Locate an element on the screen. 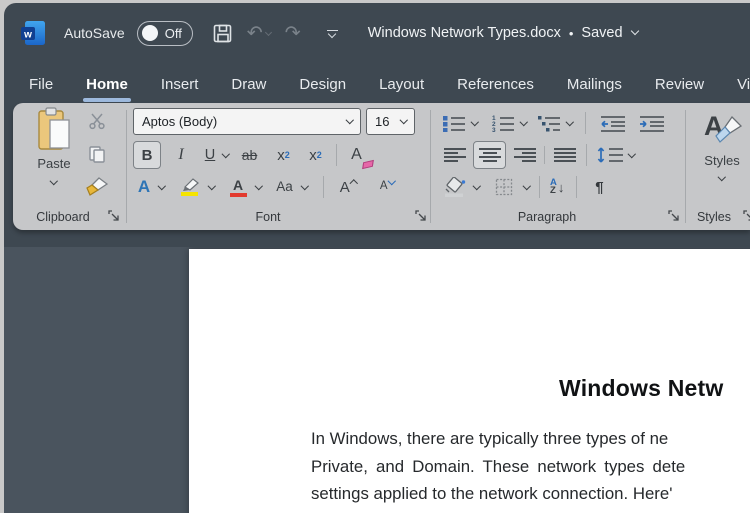 The image size is (750, 513). subscript-button: x2 is located at coordinates (284, 155).